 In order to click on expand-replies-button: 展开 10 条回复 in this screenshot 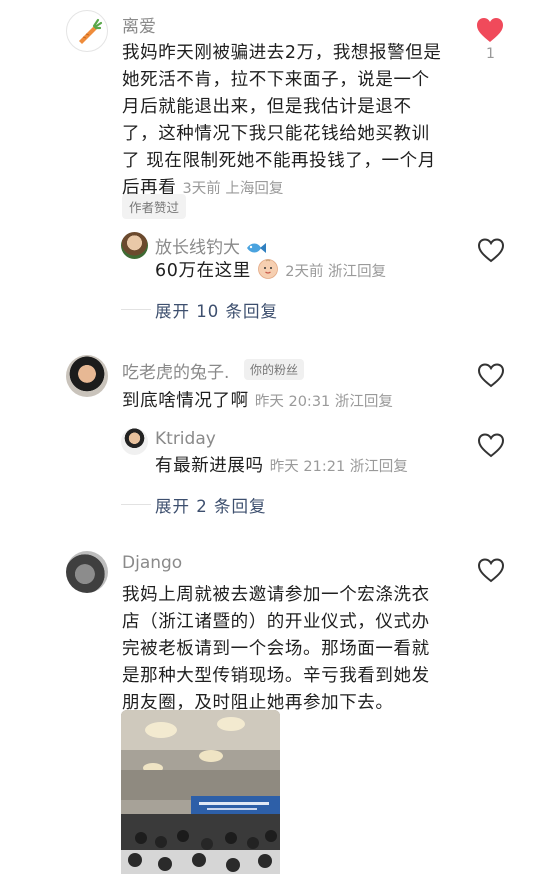, I will do `click(216, 310)`.